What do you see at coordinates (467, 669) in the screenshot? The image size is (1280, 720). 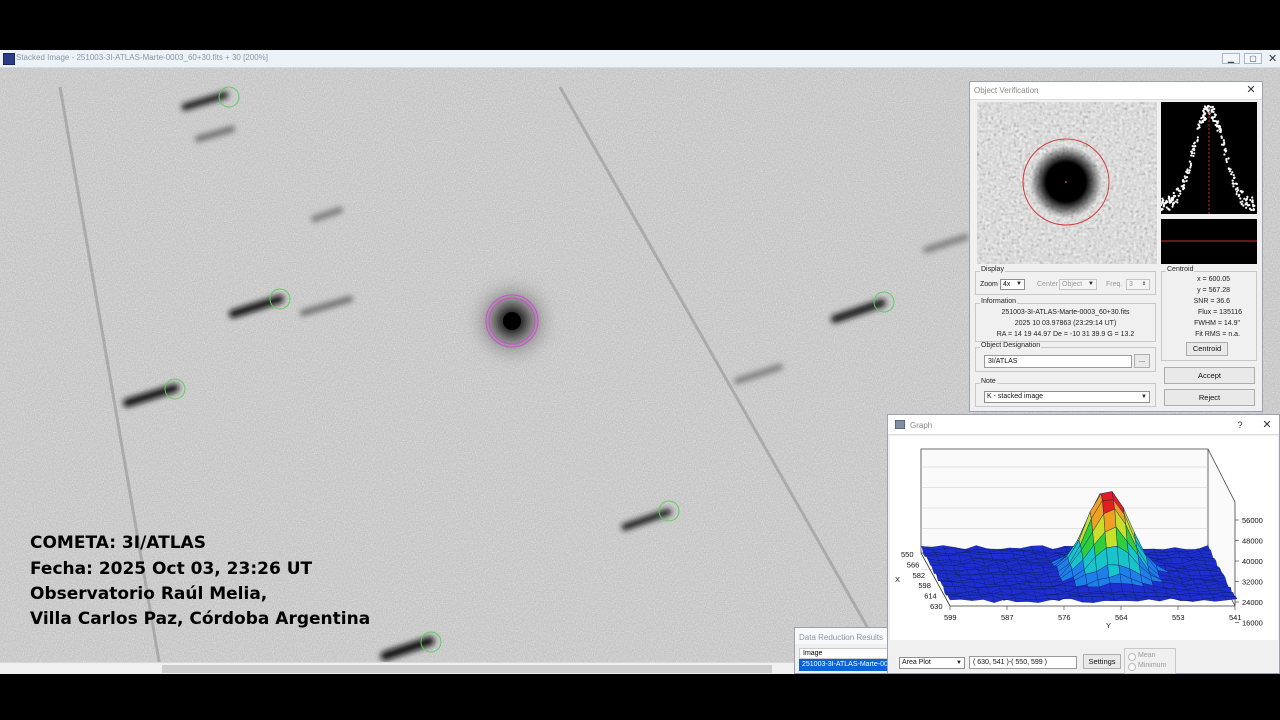 I see `scrollbar-thumb` at bounding box center [467, 669].